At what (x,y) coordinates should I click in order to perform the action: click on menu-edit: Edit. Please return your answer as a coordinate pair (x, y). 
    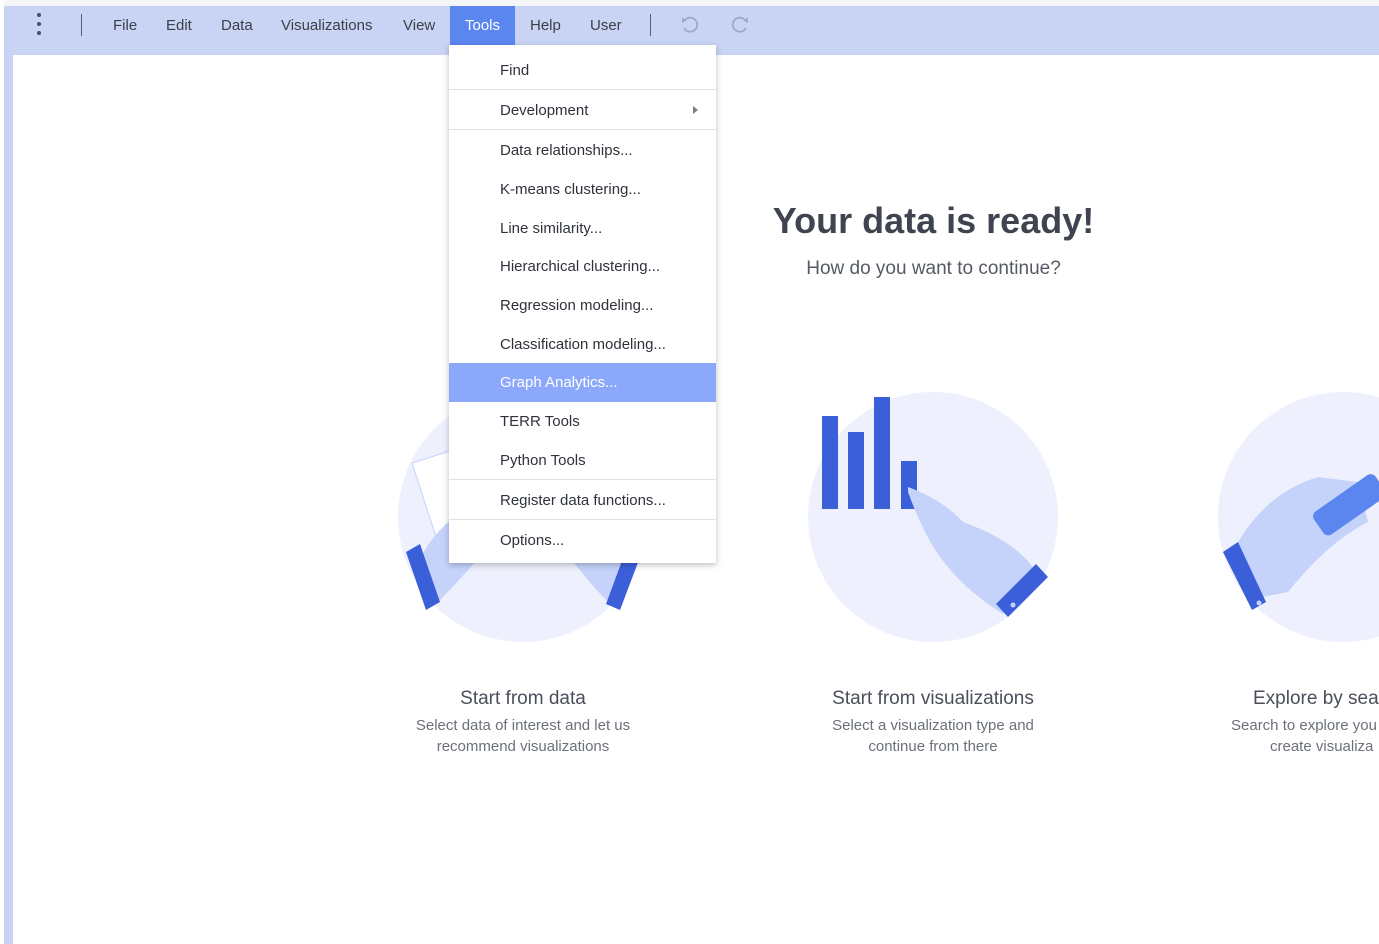
    Looking at the image, I should click on (179, 25).